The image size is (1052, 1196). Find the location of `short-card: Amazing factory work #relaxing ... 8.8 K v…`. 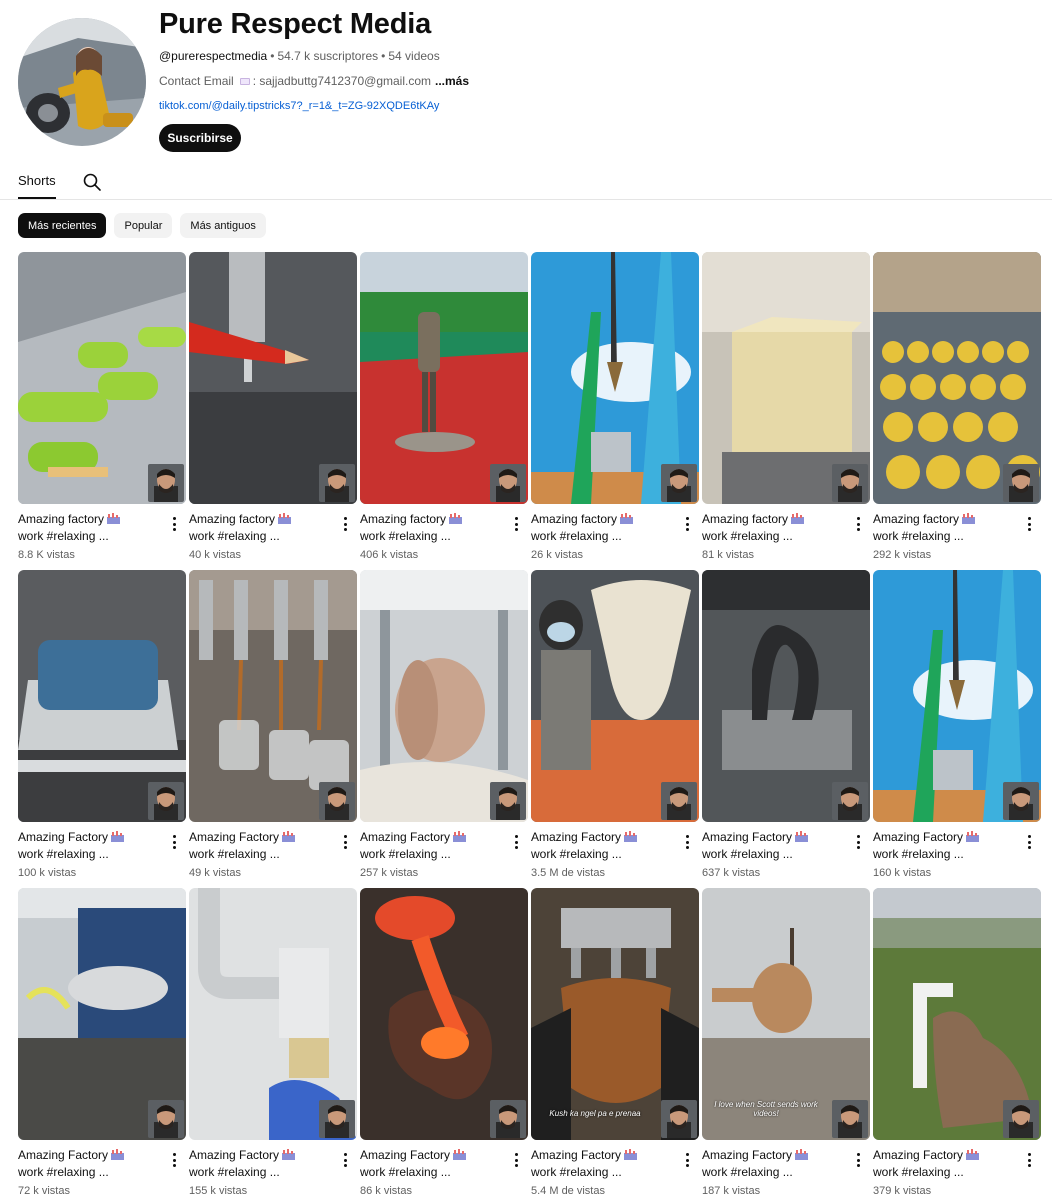

short-card: Amazing factory work #relaxing ... 8.8 K v… is located at coordinates (102, 411).